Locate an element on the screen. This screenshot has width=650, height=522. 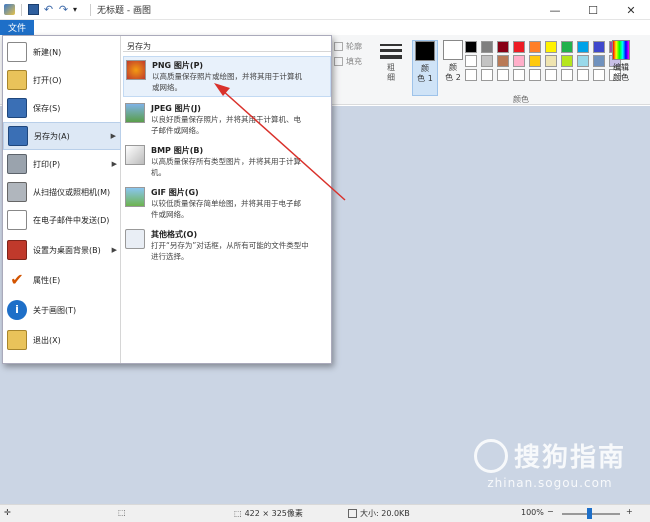
file-size: 大小: 20.0KB is located at coordinates (385, 513).